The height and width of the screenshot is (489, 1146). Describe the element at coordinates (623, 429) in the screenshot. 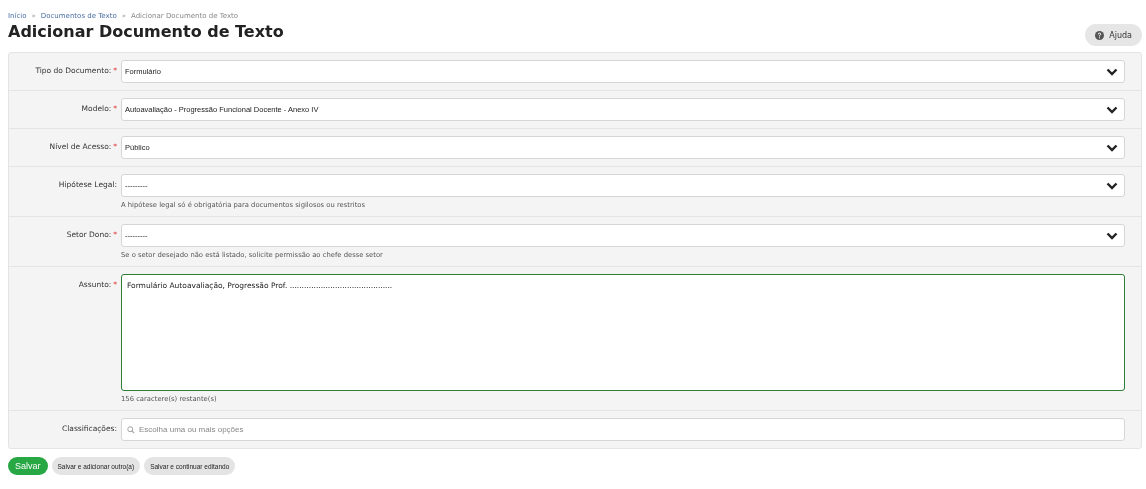

I see `search-field: Escolha uma ou mais opções` at that location.